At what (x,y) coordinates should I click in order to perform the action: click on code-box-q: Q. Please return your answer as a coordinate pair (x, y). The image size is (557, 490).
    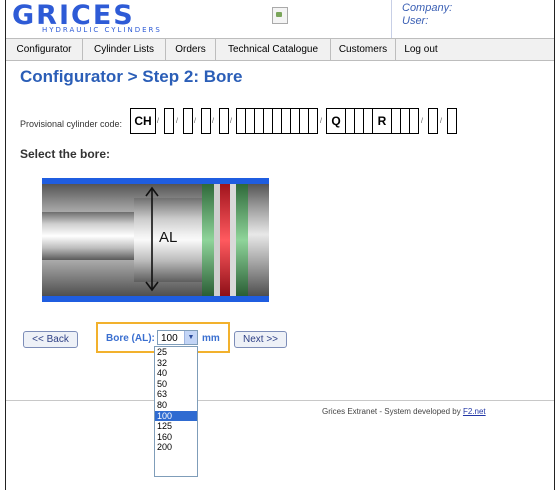
    Looking at the image, I should click on (336, 121).